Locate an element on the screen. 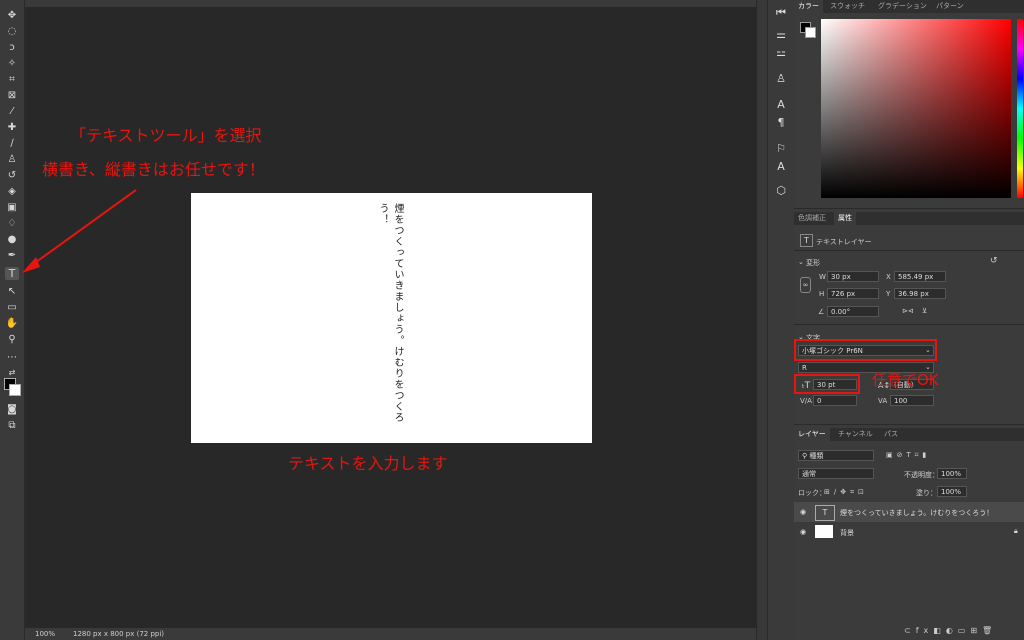 Image resolution: width=1024 pixels, height=640 pixels. opacity-label: 不透明度： is located at coordinates (921, 475).